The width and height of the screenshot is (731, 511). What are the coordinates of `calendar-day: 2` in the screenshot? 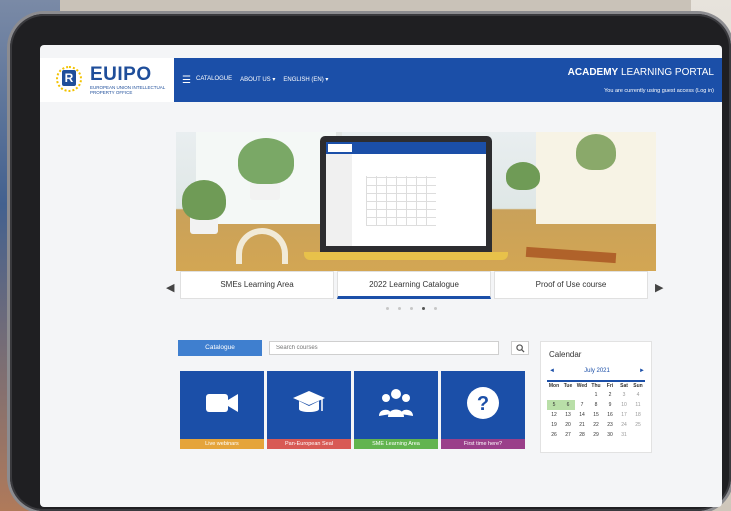 It's located at (610, 395).